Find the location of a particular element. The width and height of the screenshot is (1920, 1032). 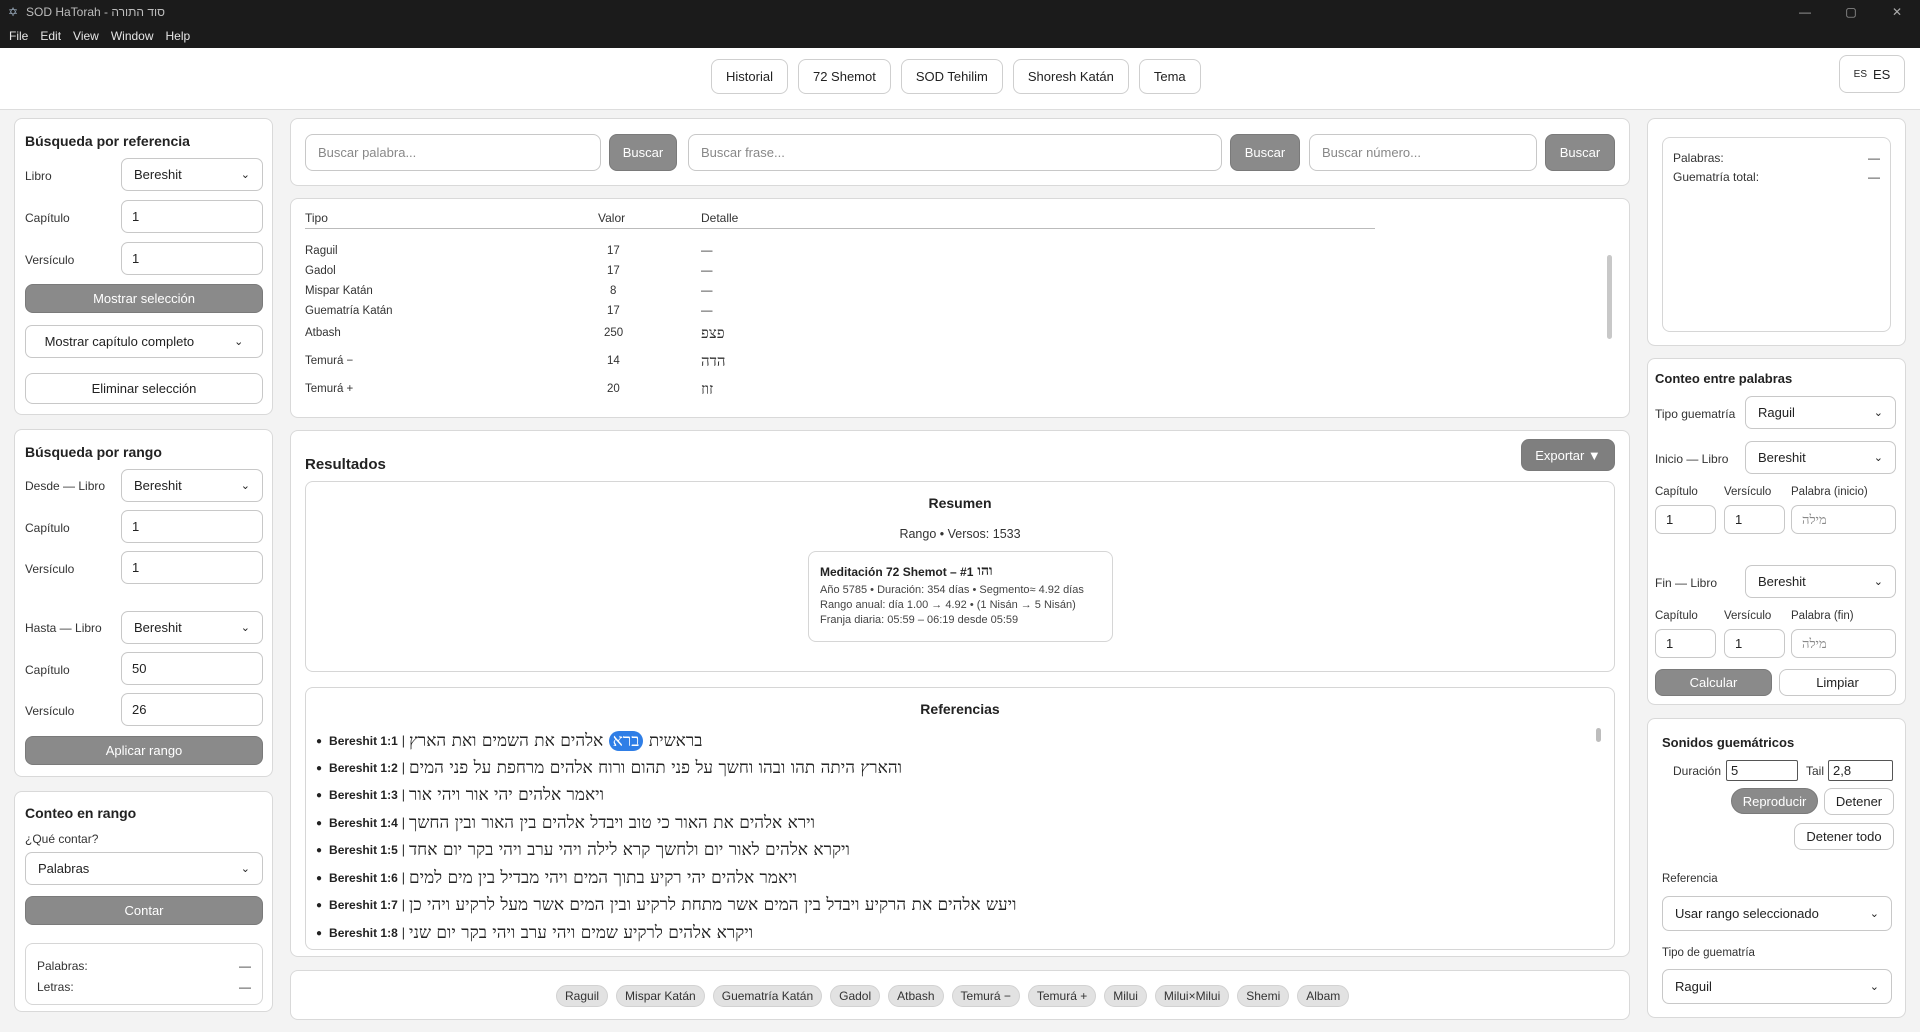

word-search-button: Buscar is located at coordinates (643, 152).